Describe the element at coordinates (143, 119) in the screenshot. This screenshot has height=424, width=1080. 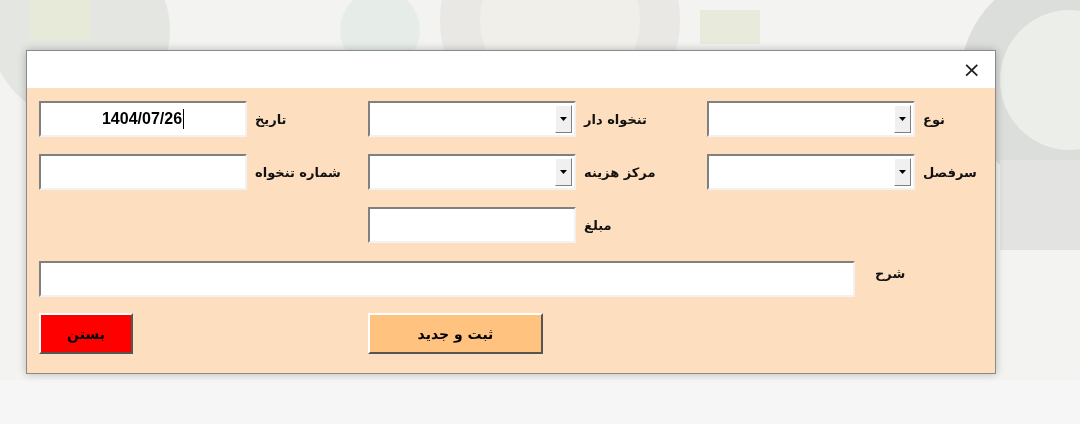
I see `input-field: 1404/07/26` at that location.